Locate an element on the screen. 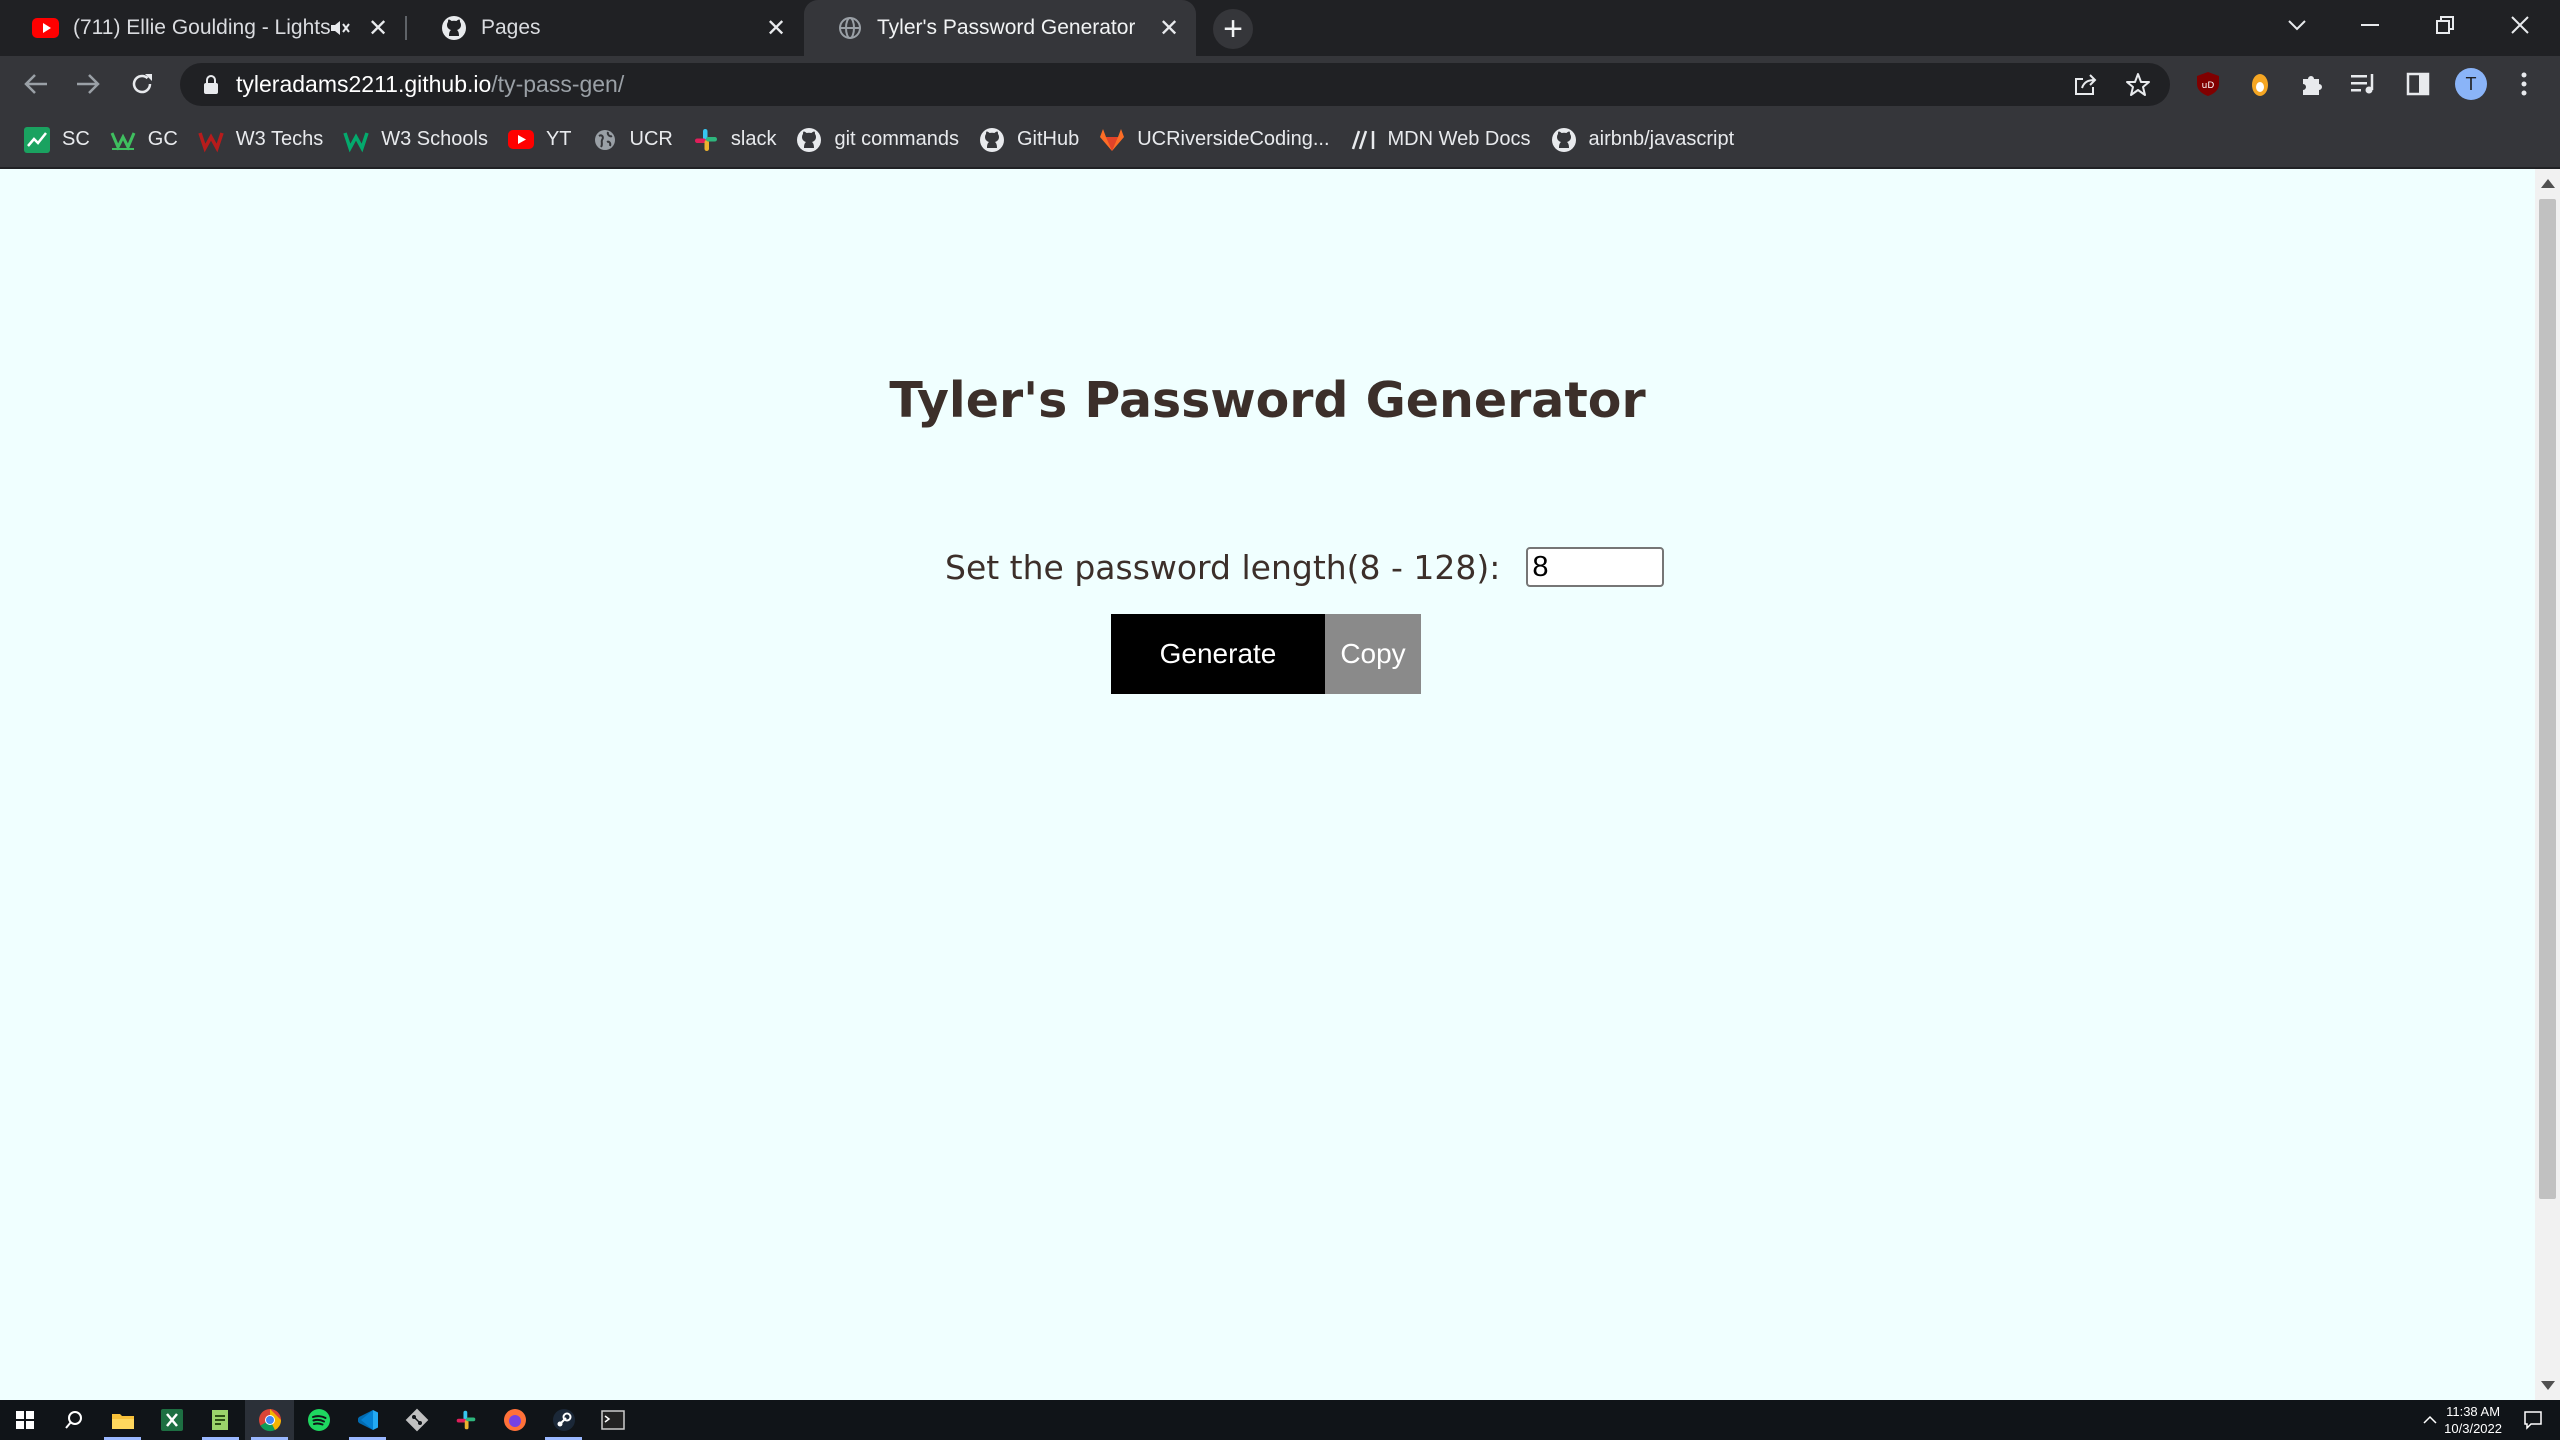 The image size is (2560, 1440). length-label: Set the password length(8 - 128): is located at coordinates (1223, 567).